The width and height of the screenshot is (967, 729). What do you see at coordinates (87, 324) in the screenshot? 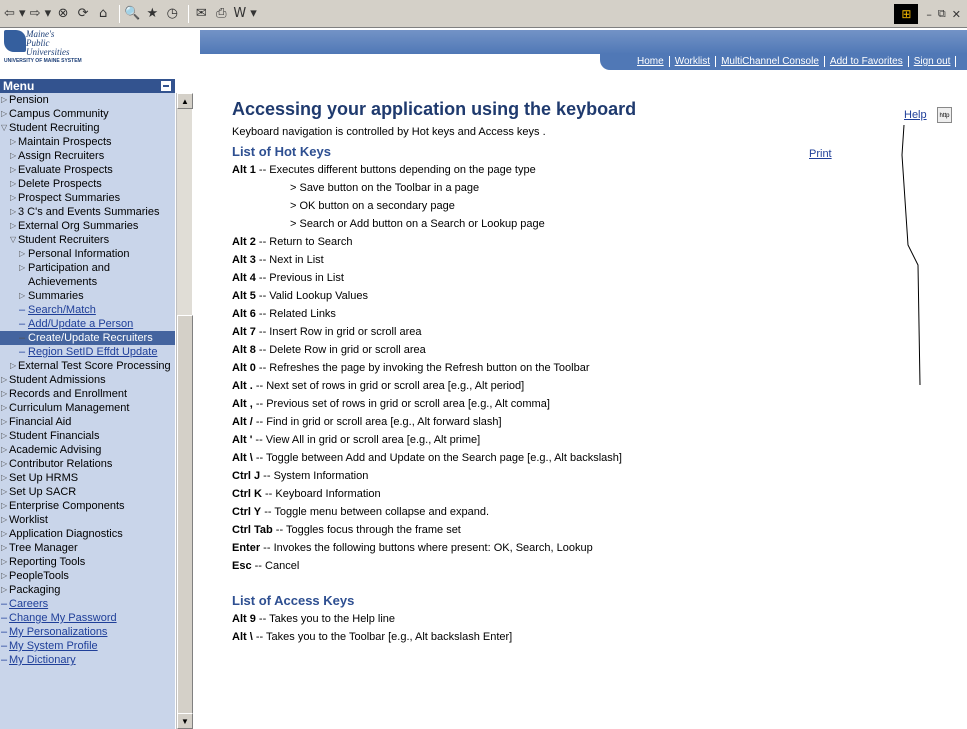
I see `sidebar-item: – Add/Update a Person` at bounding box center [87, 324].